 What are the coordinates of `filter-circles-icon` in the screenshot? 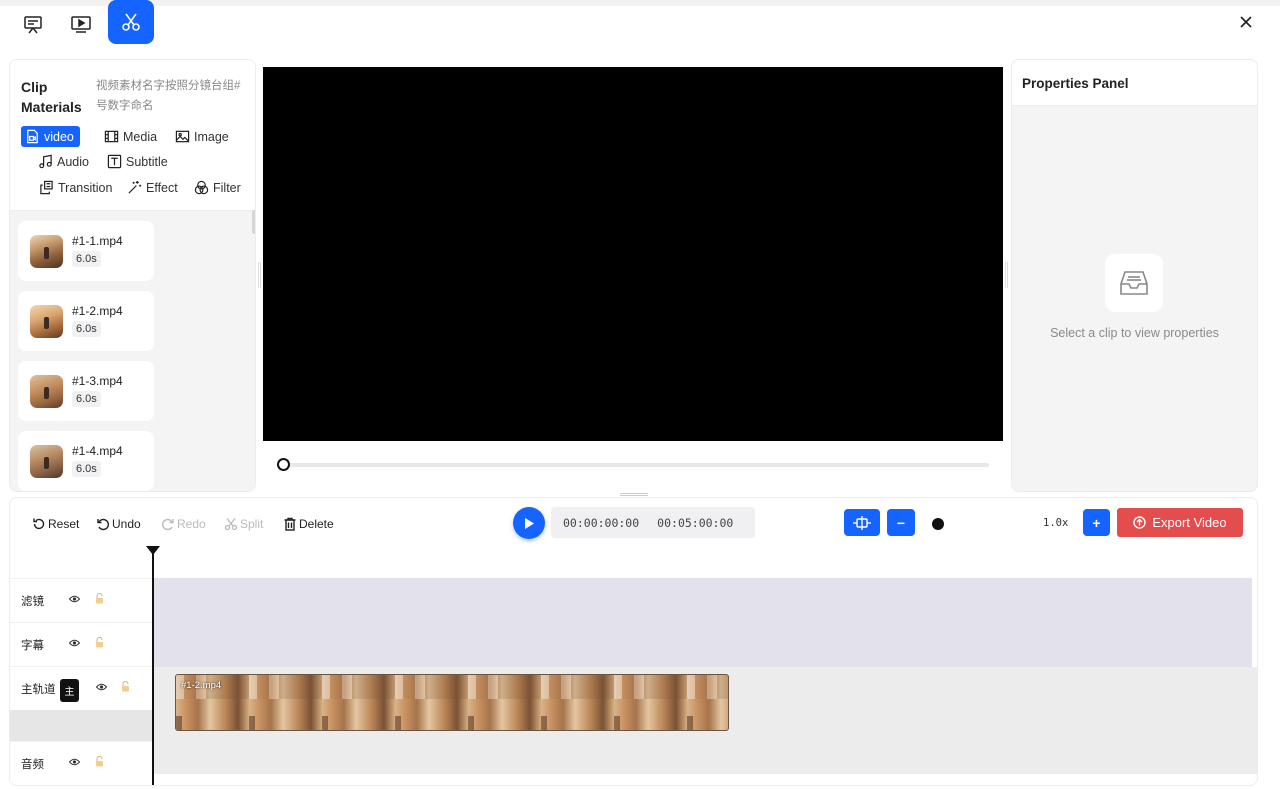 It's located at (201, 187).